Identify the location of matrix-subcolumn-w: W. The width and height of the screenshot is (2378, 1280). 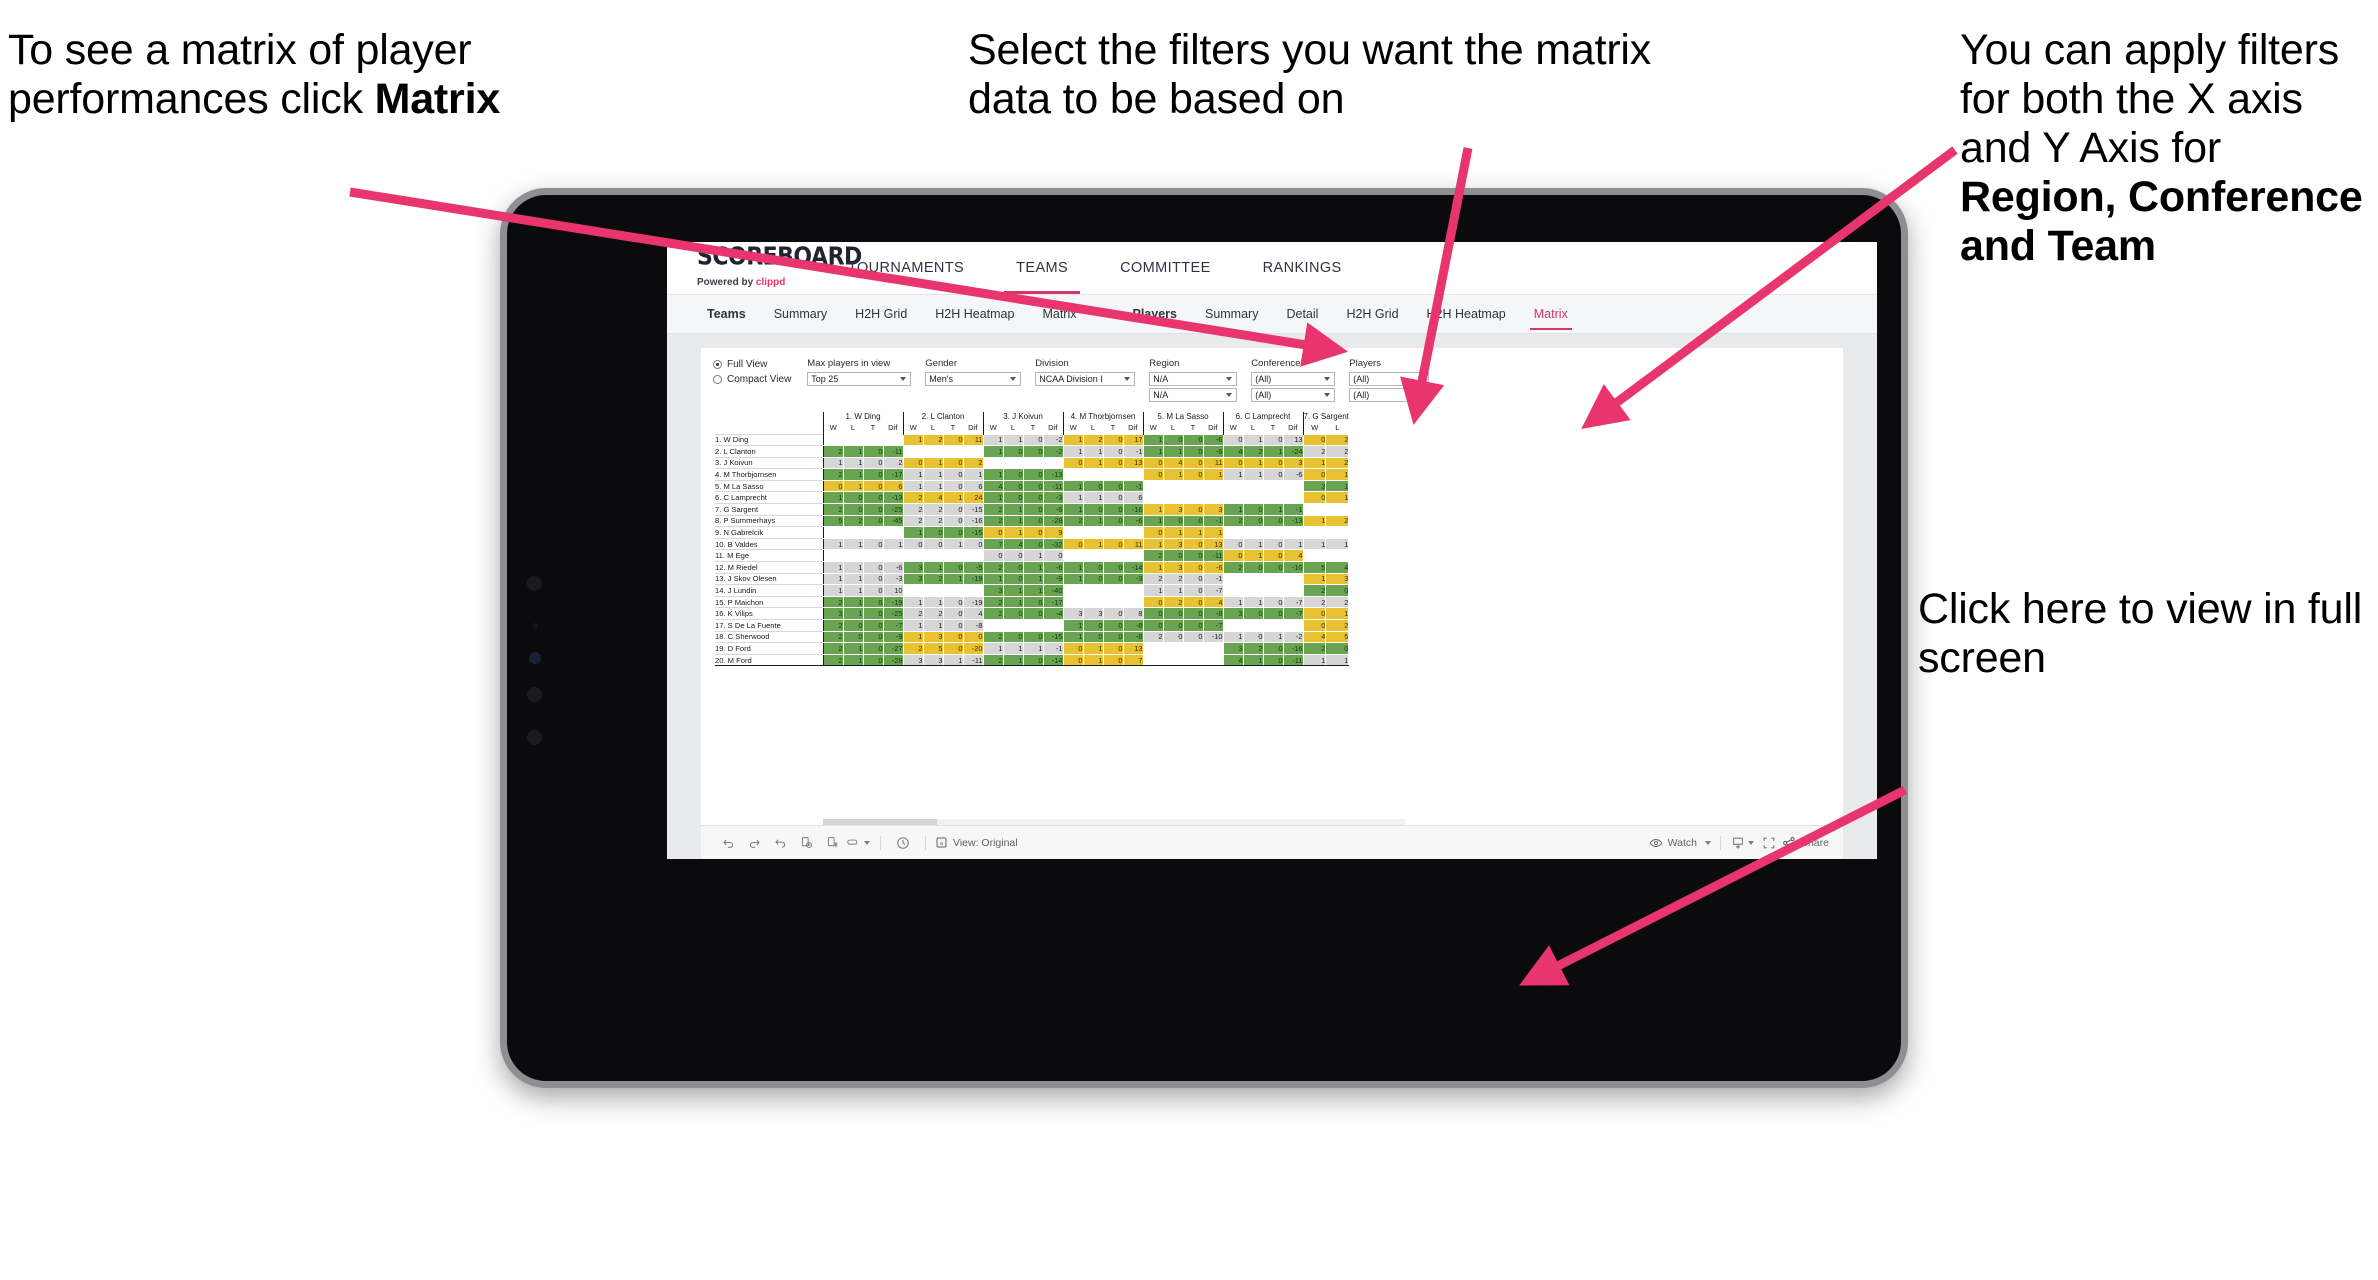
(1072, 427).